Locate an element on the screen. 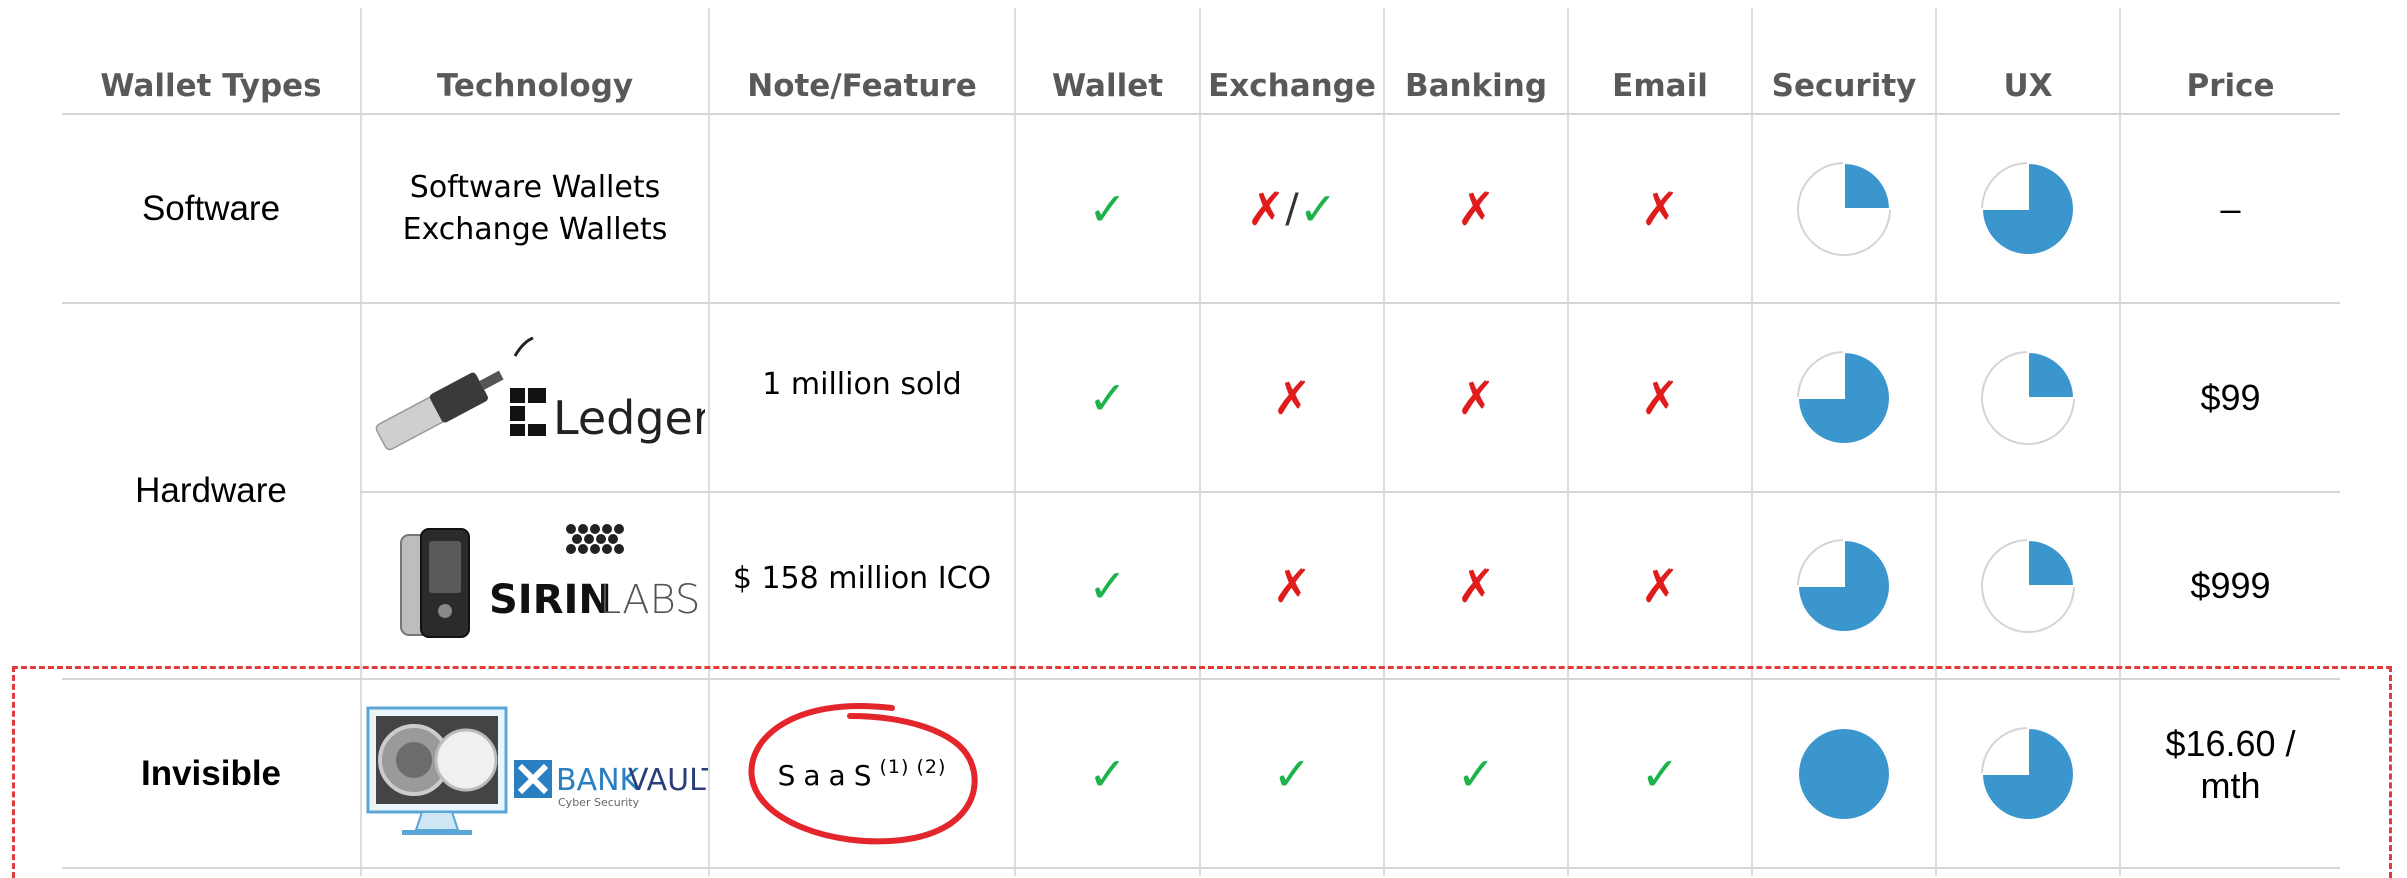  software-ux is located at coordinates (2028, 208).